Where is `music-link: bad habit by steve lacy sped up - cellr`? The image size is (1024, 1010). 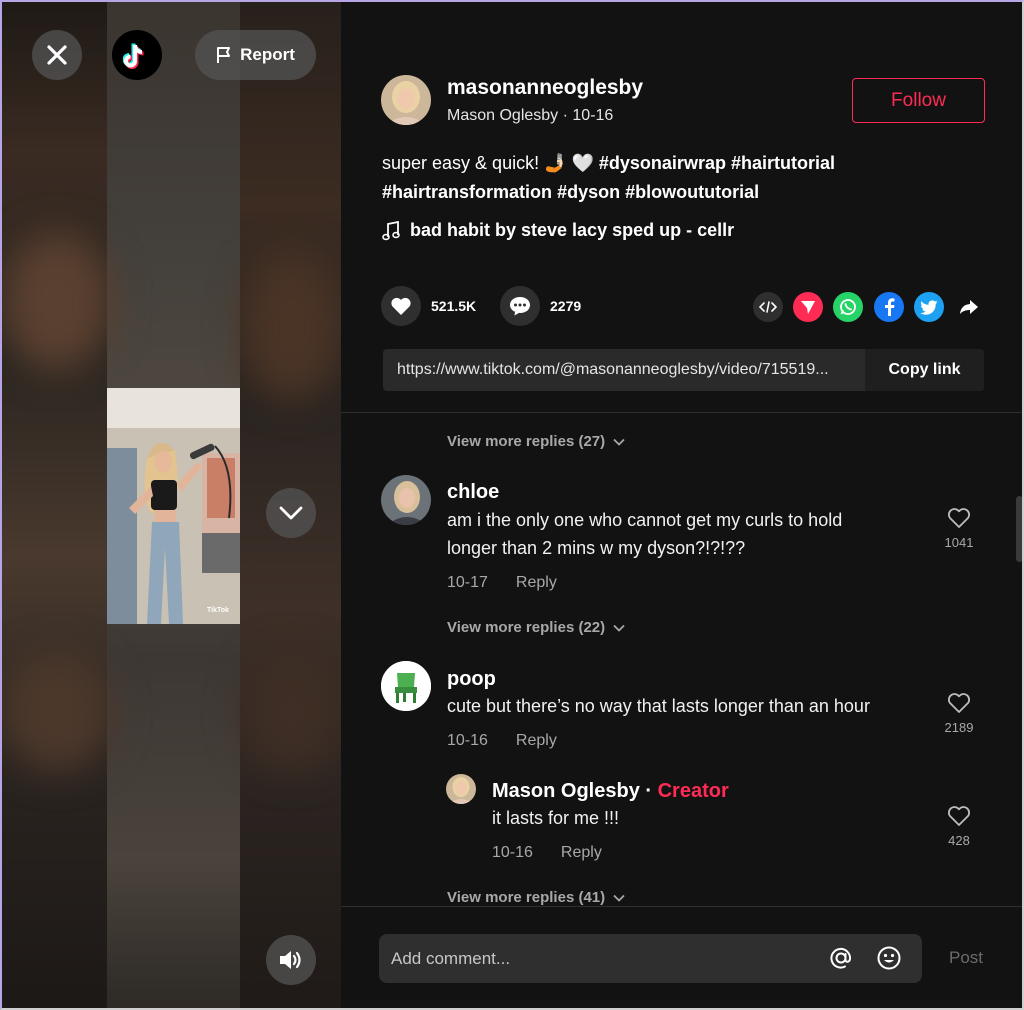
music-link: bad habit by steve lacy sped up - cellr is located at coordinates (558, 230).